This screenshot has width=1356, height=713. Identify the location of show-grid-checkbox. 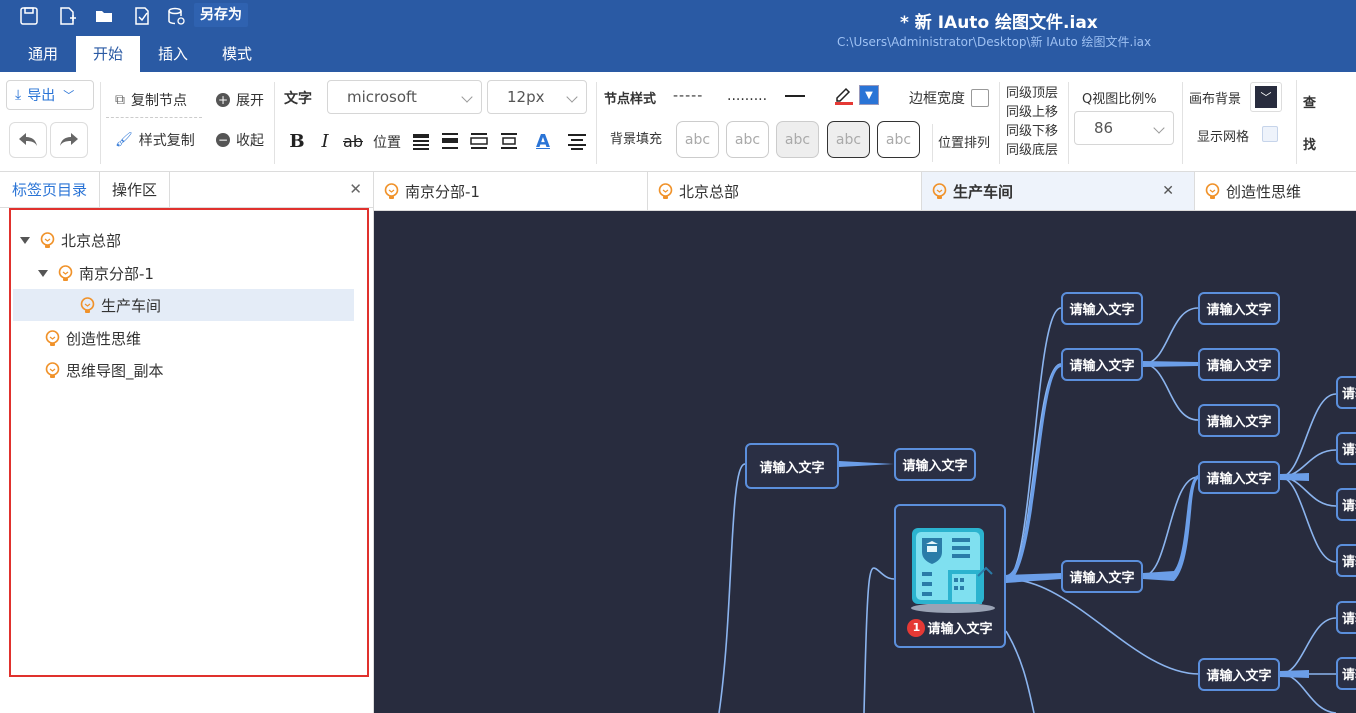
(1270, 134).